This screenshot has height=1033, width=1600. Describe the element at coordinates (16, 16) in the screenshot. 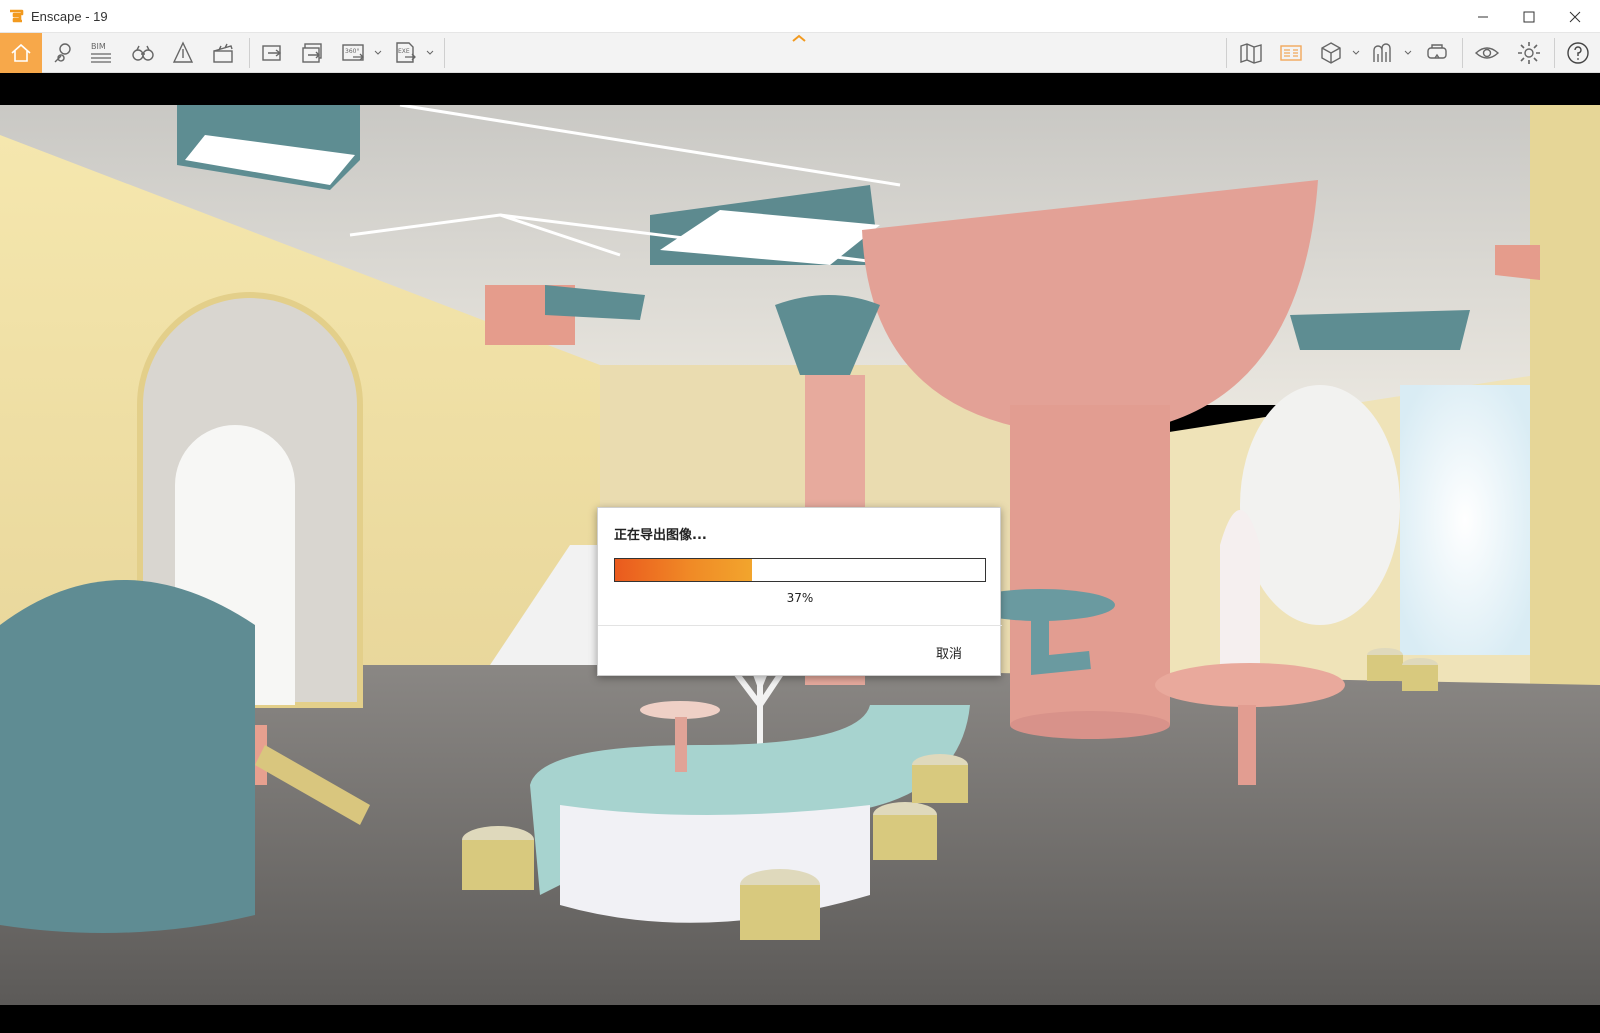

I see `enscape-logo-icon` at that location.